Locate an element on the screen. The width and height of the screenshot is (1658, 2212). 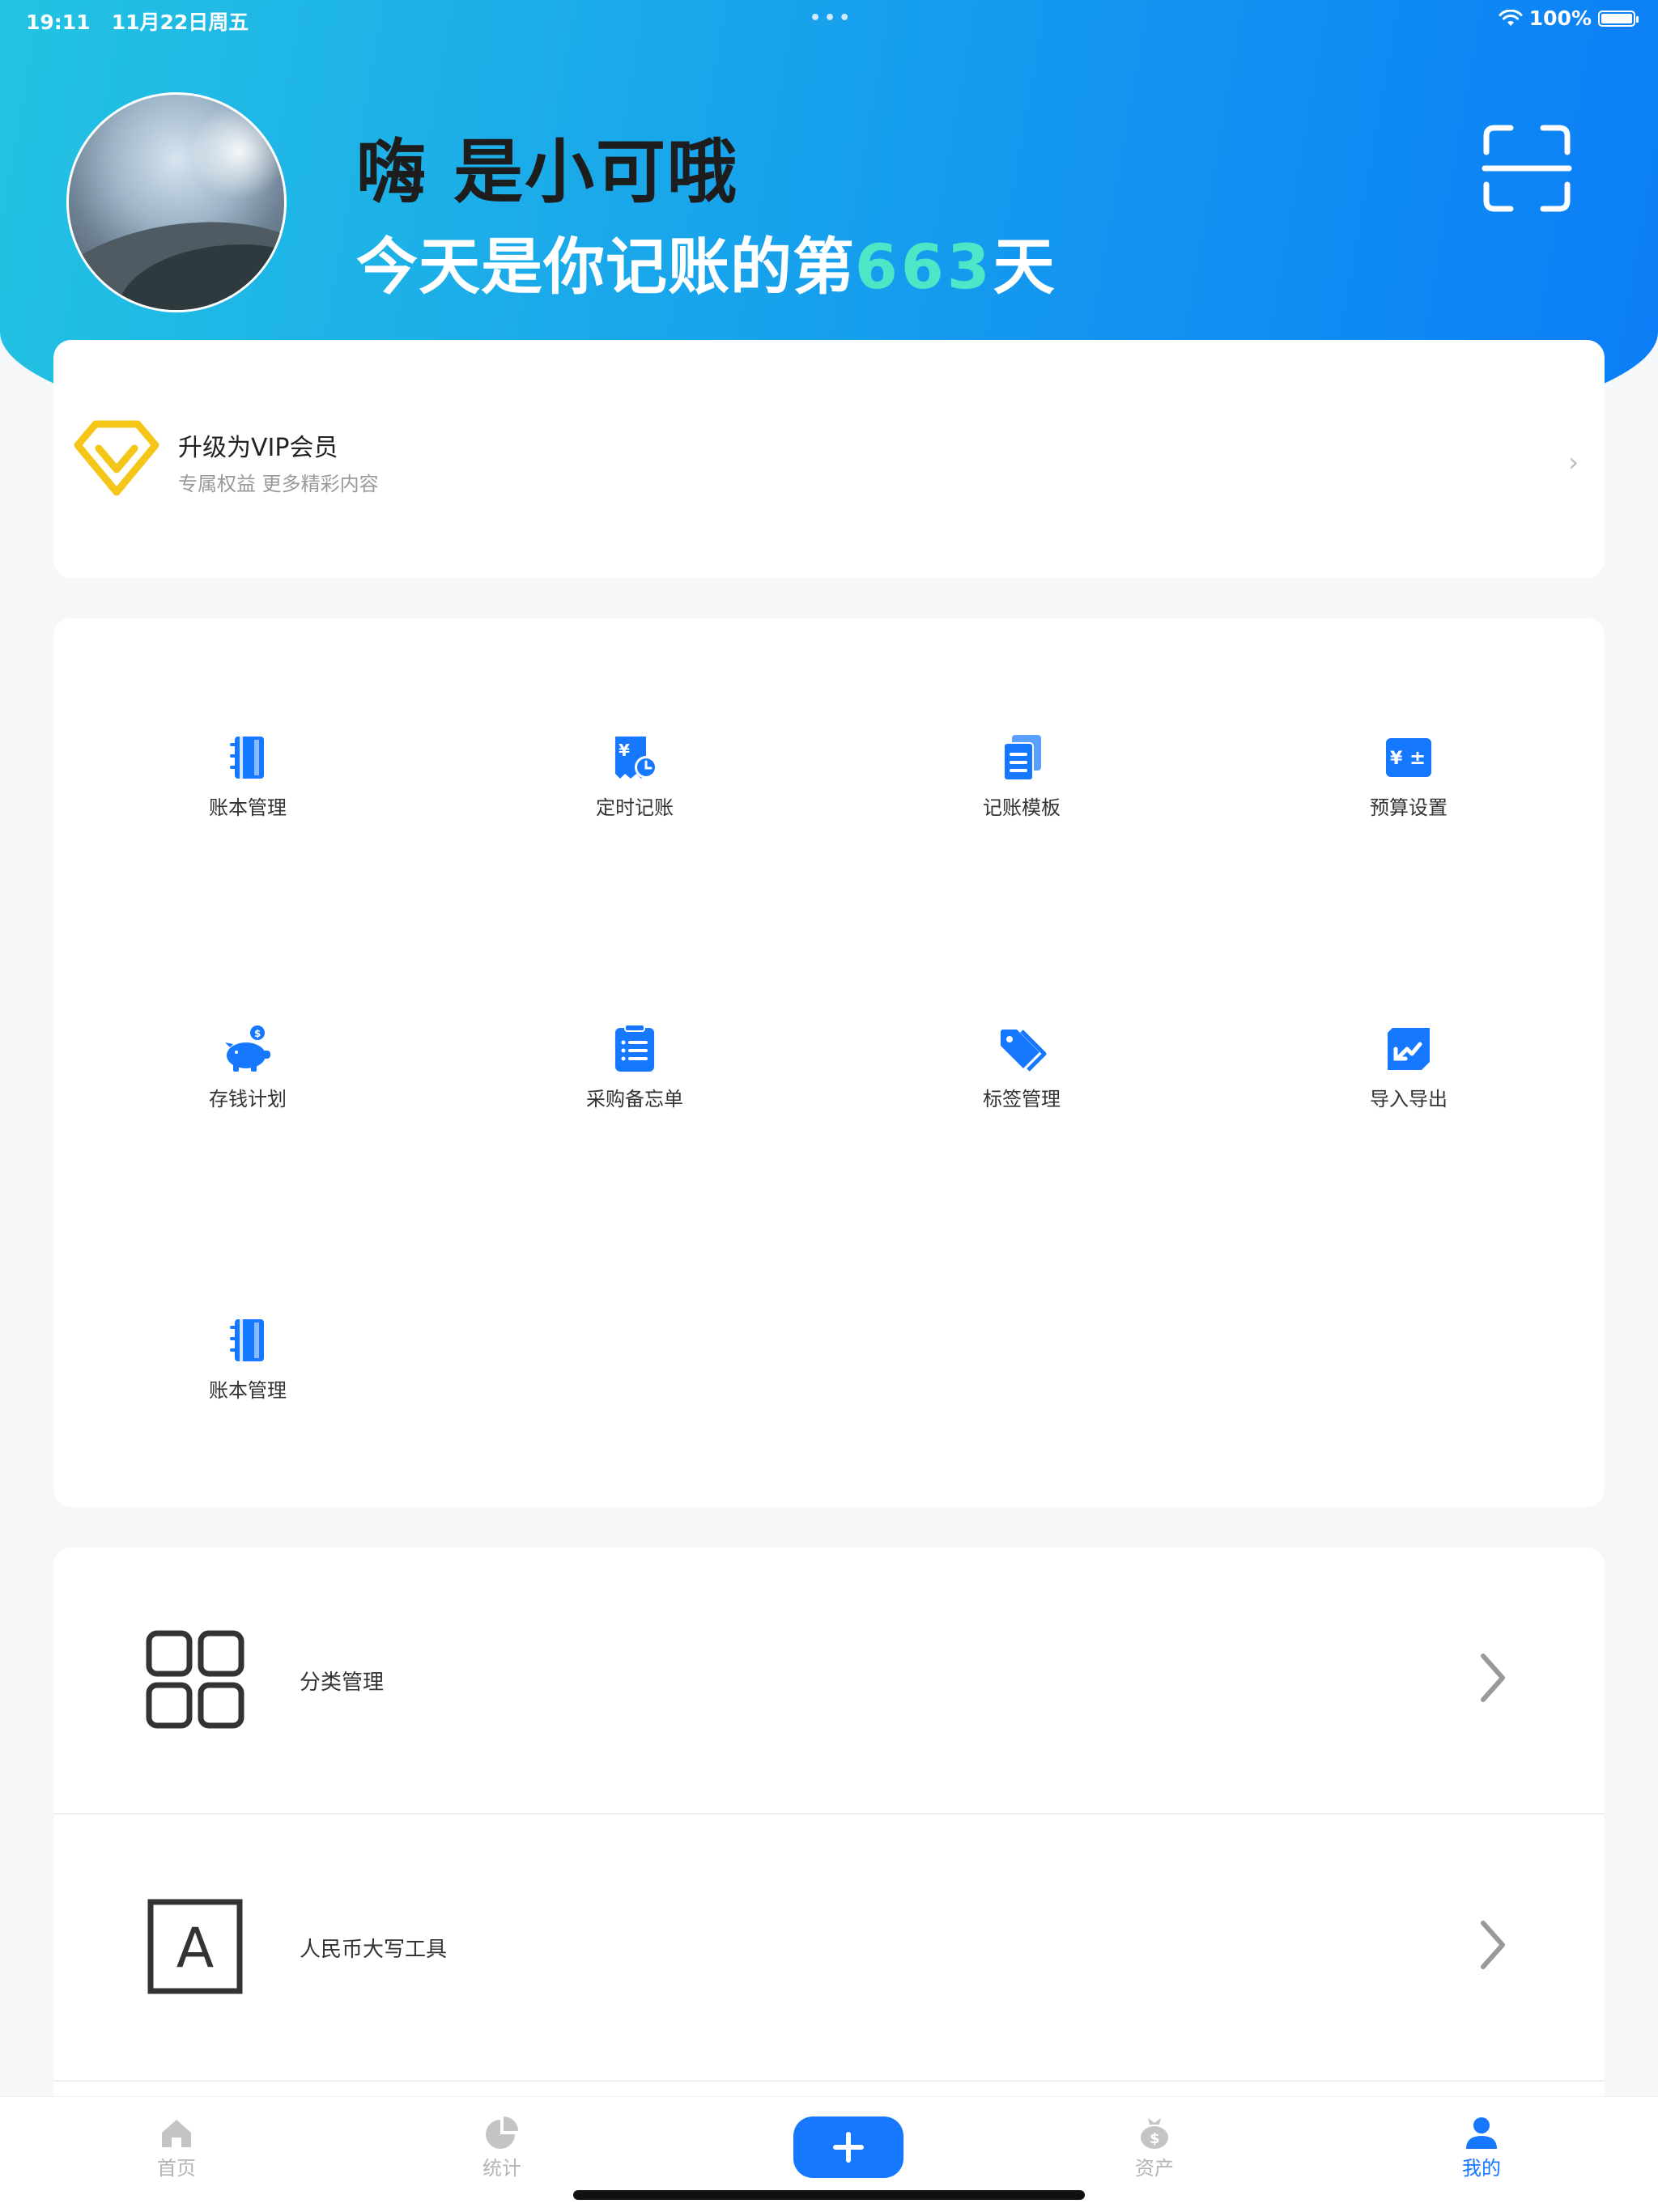
grid-item-bill-template: 记账模板 is located at coordinates (1021, 788).